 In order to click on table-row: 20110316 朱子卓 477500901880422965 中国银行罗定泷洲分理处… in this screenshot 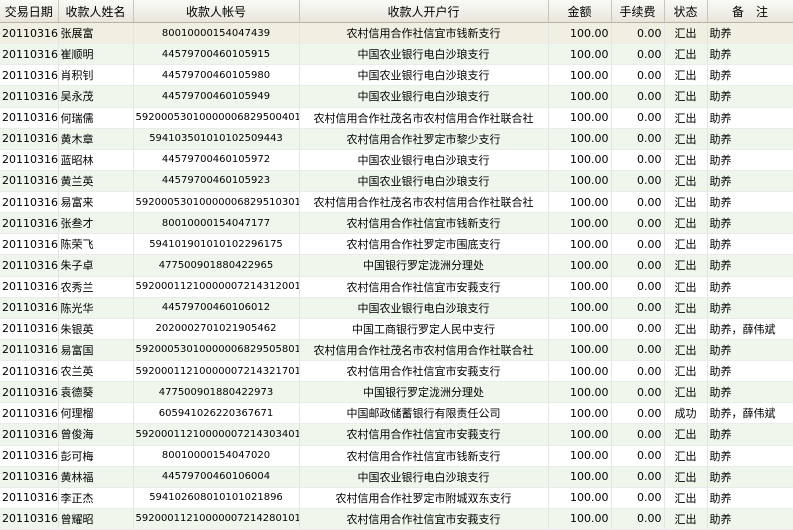, I will do `click(396, 265)`.